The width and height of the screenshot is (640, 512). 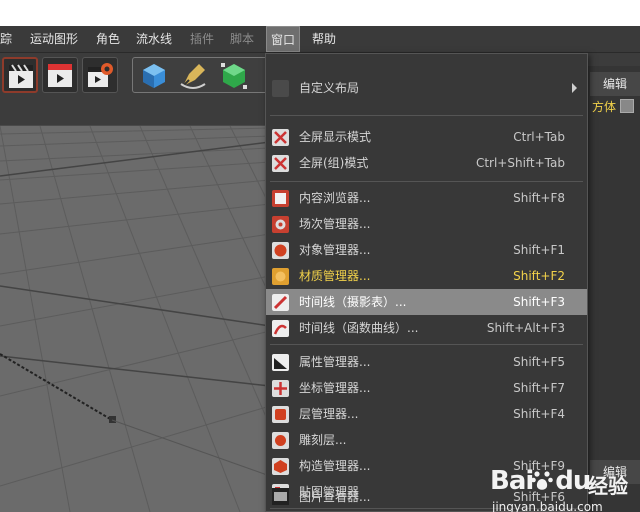 I want to click on coordinate-manager-icon, so click(x=280, y=388).